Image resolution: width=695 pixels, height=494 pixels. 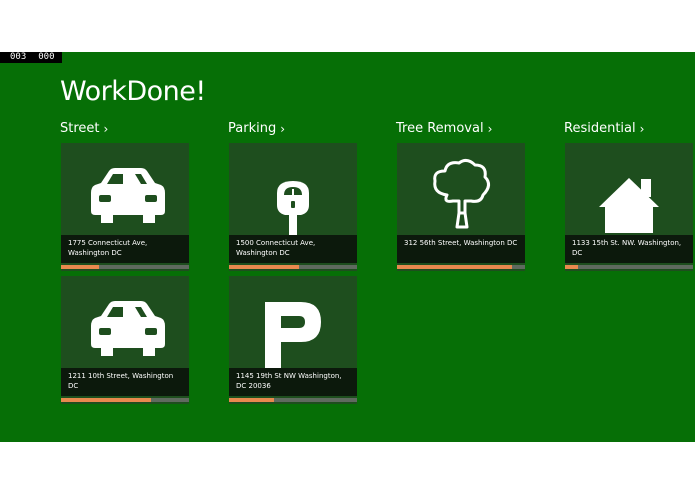 I want to click on group-label: Tree Removal, so click(x=440, y=128).